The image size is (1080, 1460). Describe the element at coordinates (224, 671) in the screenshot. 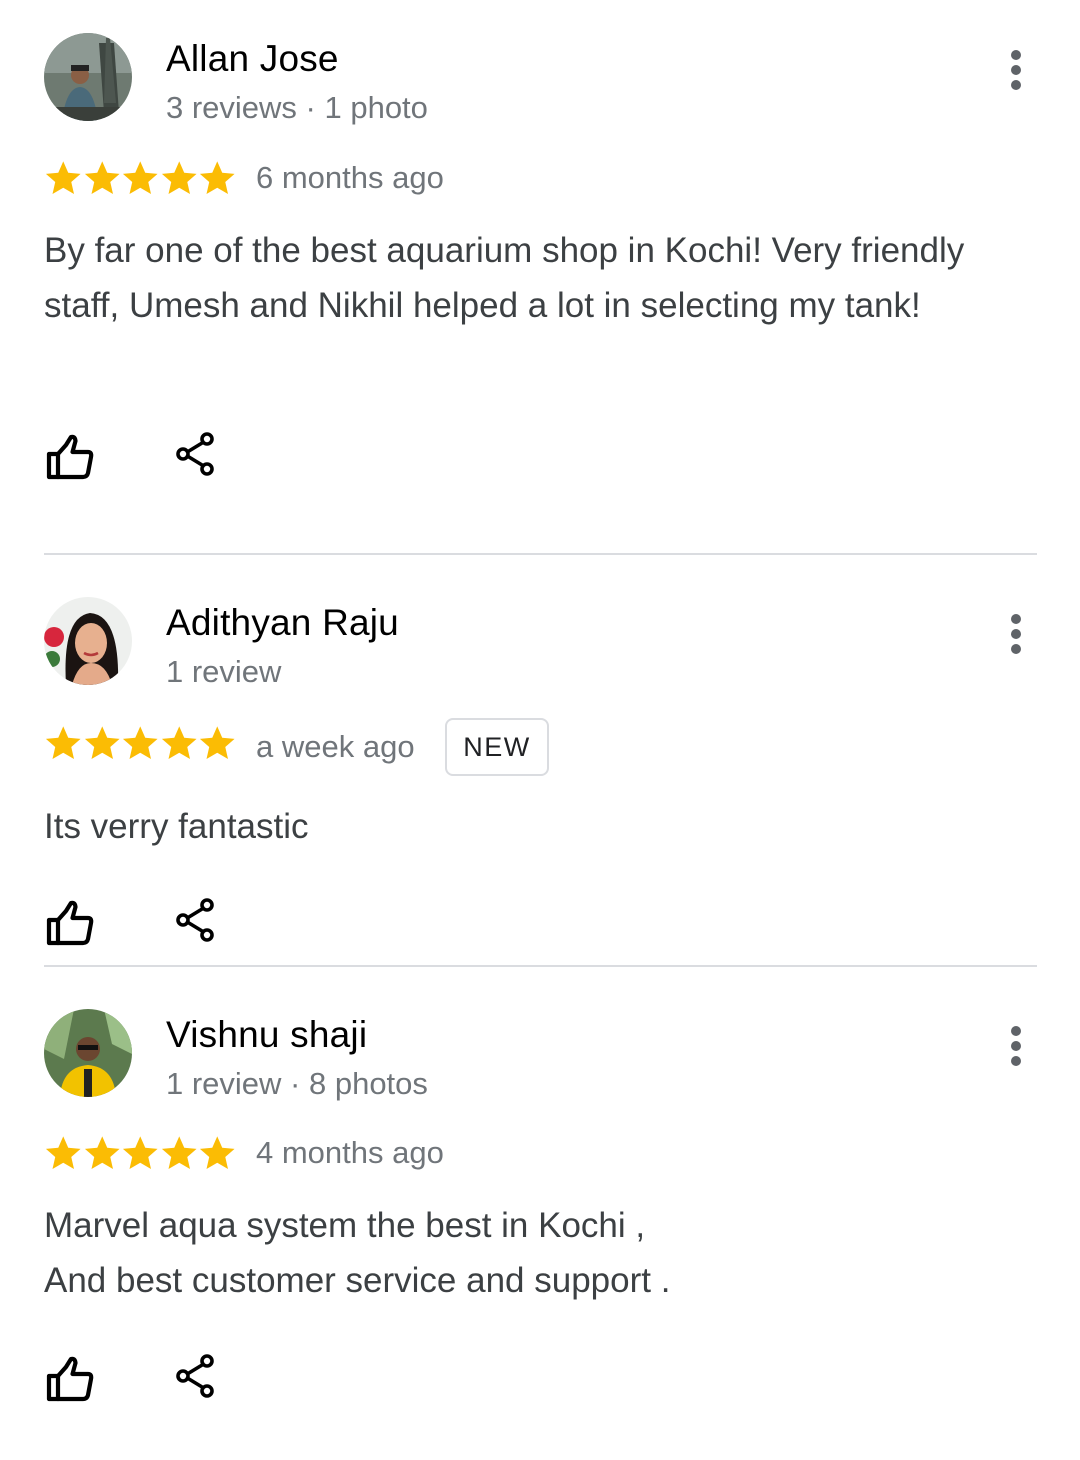

I see `reviewer-stats: 1 review` at that location.